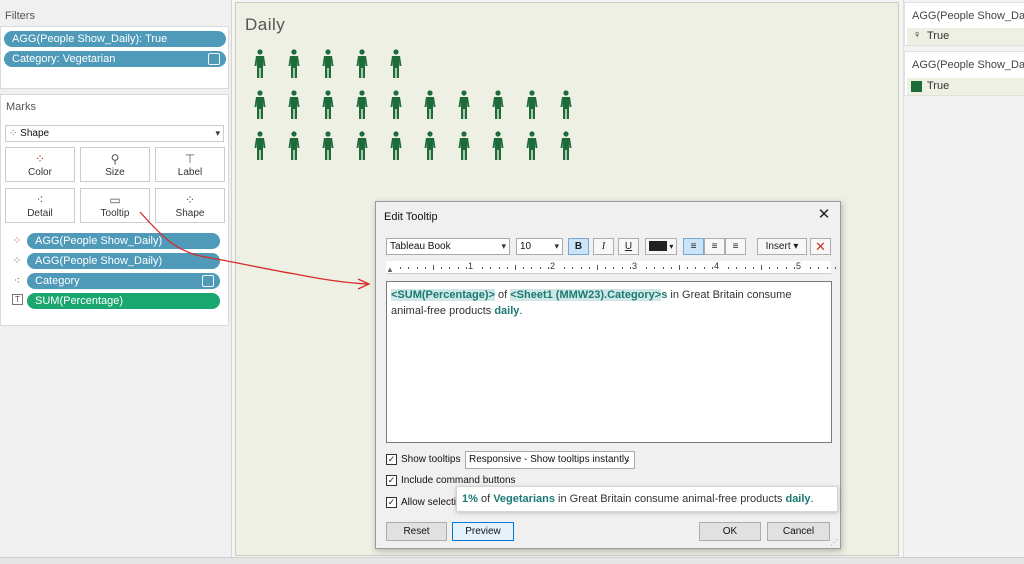  Describe the element at coordinates (539, 246) in the screenshot. I see `font-size-select: 10 ▾` at that location.